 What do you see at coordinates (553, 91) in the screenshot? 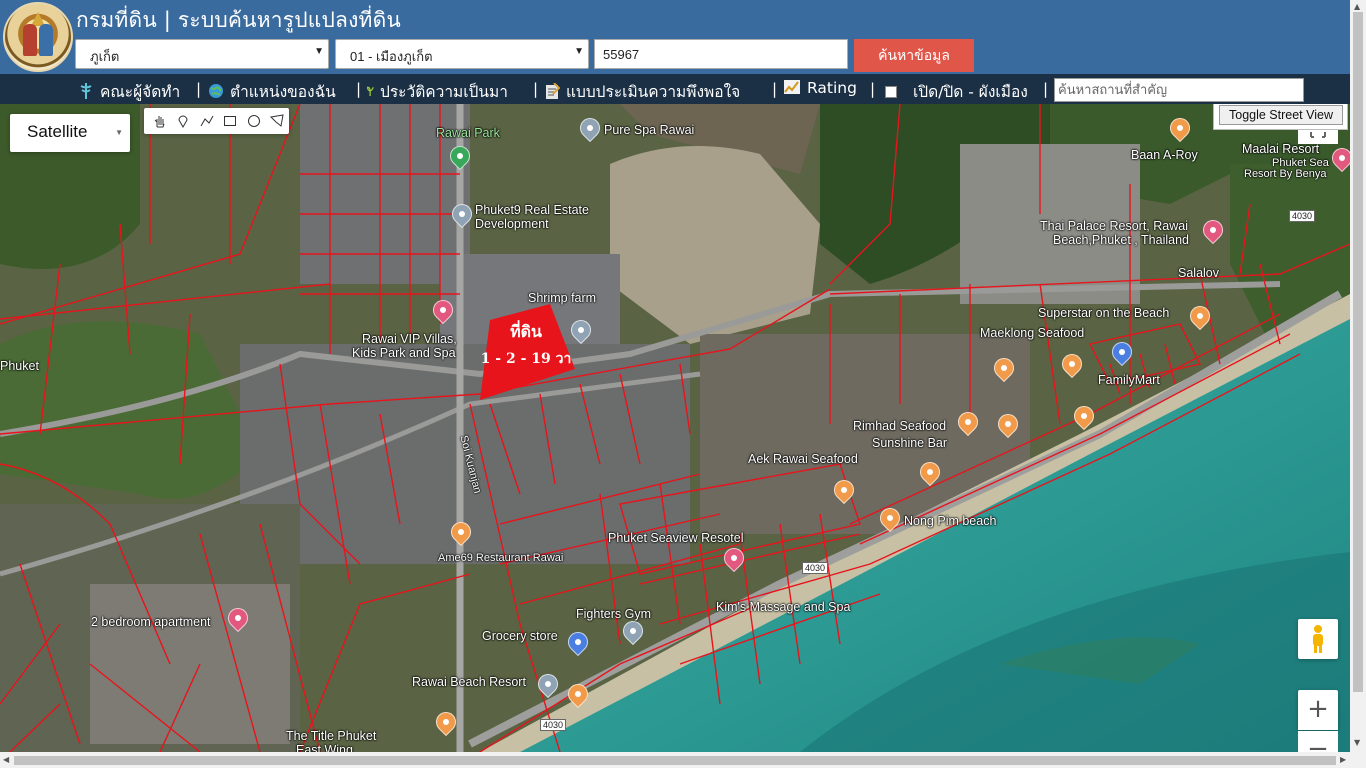
I see `clipboard-icon` at bounding box center [553, 91].